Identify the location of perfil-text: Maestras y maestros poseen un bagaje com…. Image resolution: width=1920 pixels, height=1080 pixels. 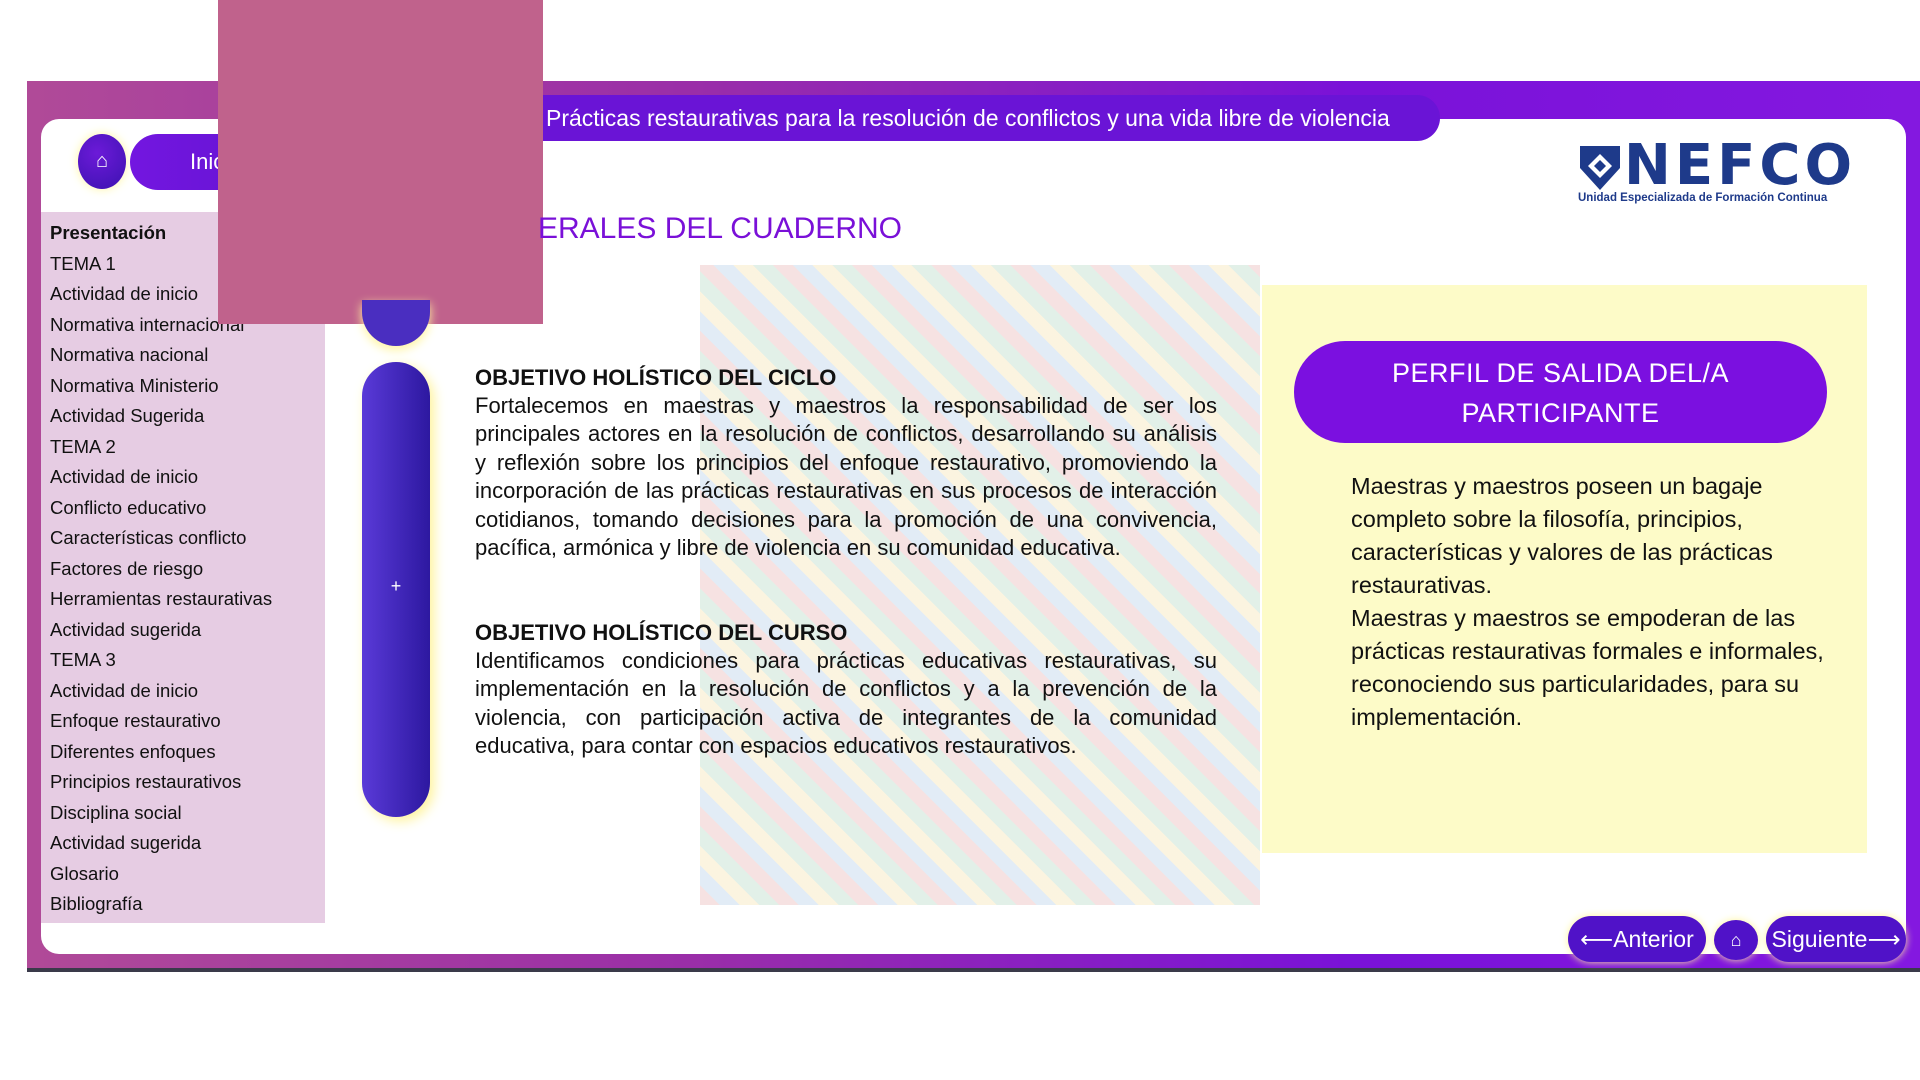
(1591, 602).